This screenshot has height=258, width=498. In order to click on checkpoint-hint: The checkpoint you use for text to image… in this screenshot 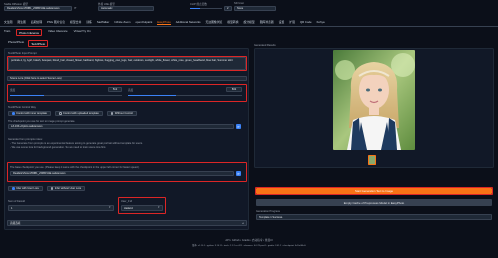, I will do `click(42, 121)`.